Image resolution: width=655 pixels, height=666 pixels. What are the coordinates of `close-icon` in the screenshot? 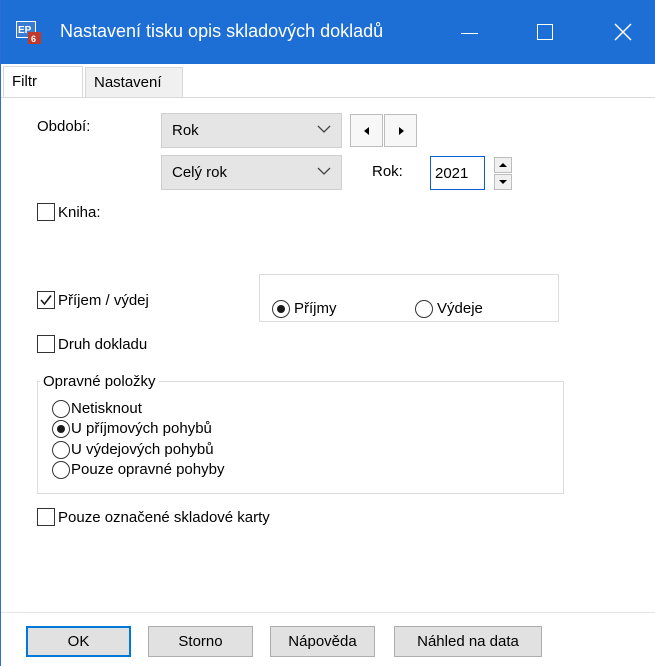 It's located at (623, 32).